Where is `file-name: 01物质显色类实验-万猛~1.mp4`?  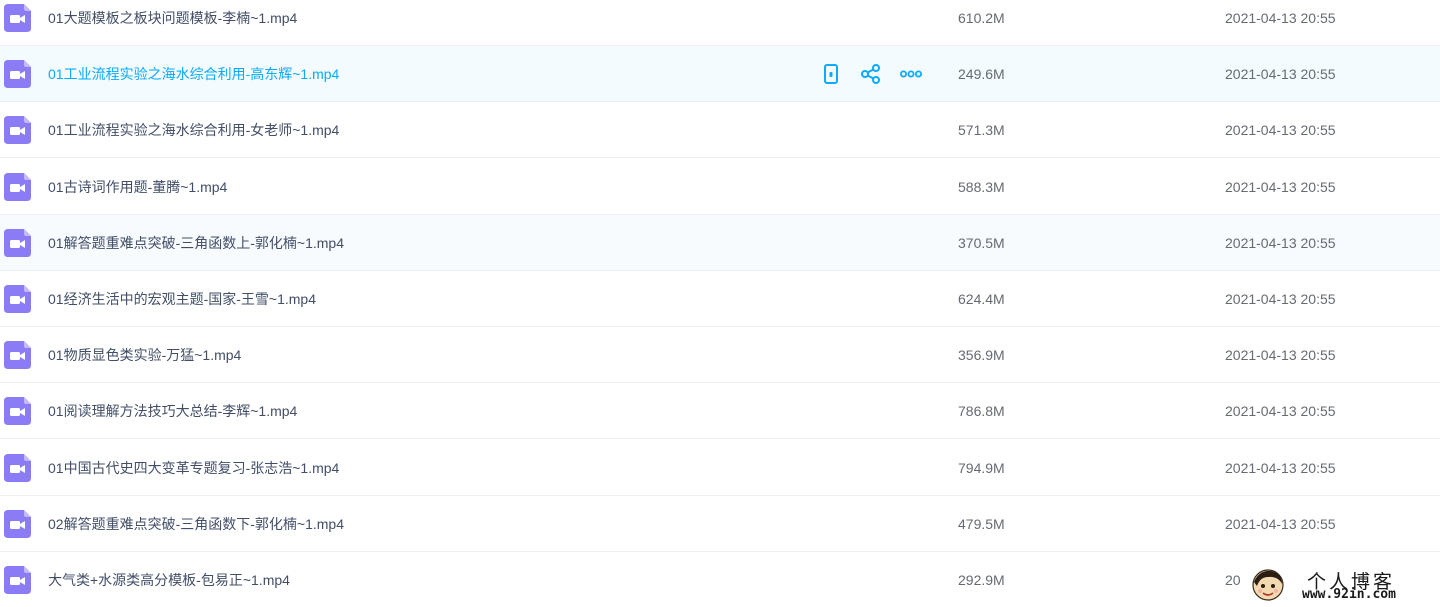 file-name: 01物质显色类实验-万猛~1.mp4 is located at coordinates (144, 355).